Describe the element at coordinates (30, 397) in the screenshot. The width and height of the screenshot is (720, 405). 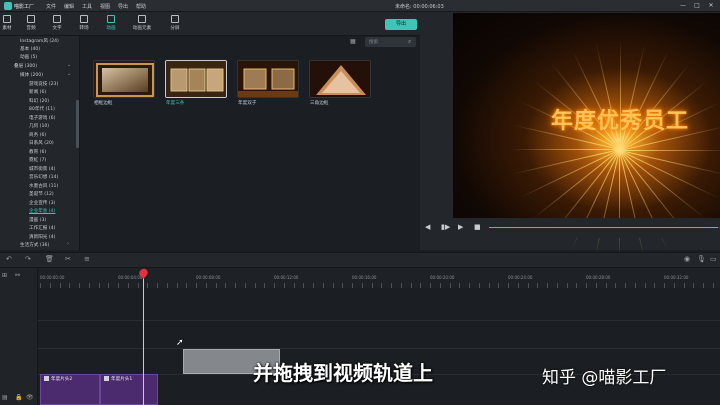
I see `eye-icon: 👁` at that location.